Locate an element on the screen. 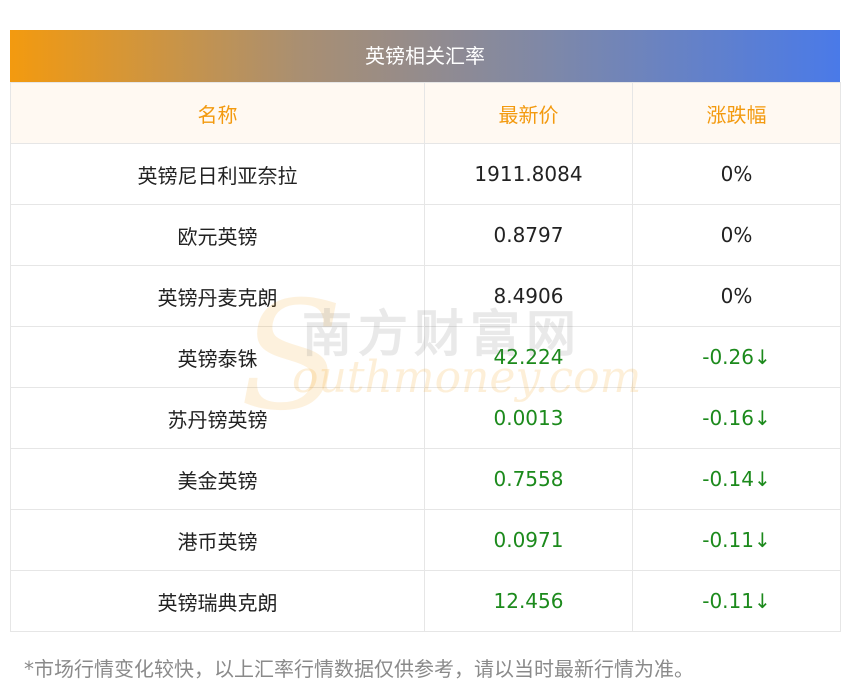 This screenshot has width=850, height=697. table-row: 英镑丹麦克朗 8.4906 0% is located at coordinates (425, 296).